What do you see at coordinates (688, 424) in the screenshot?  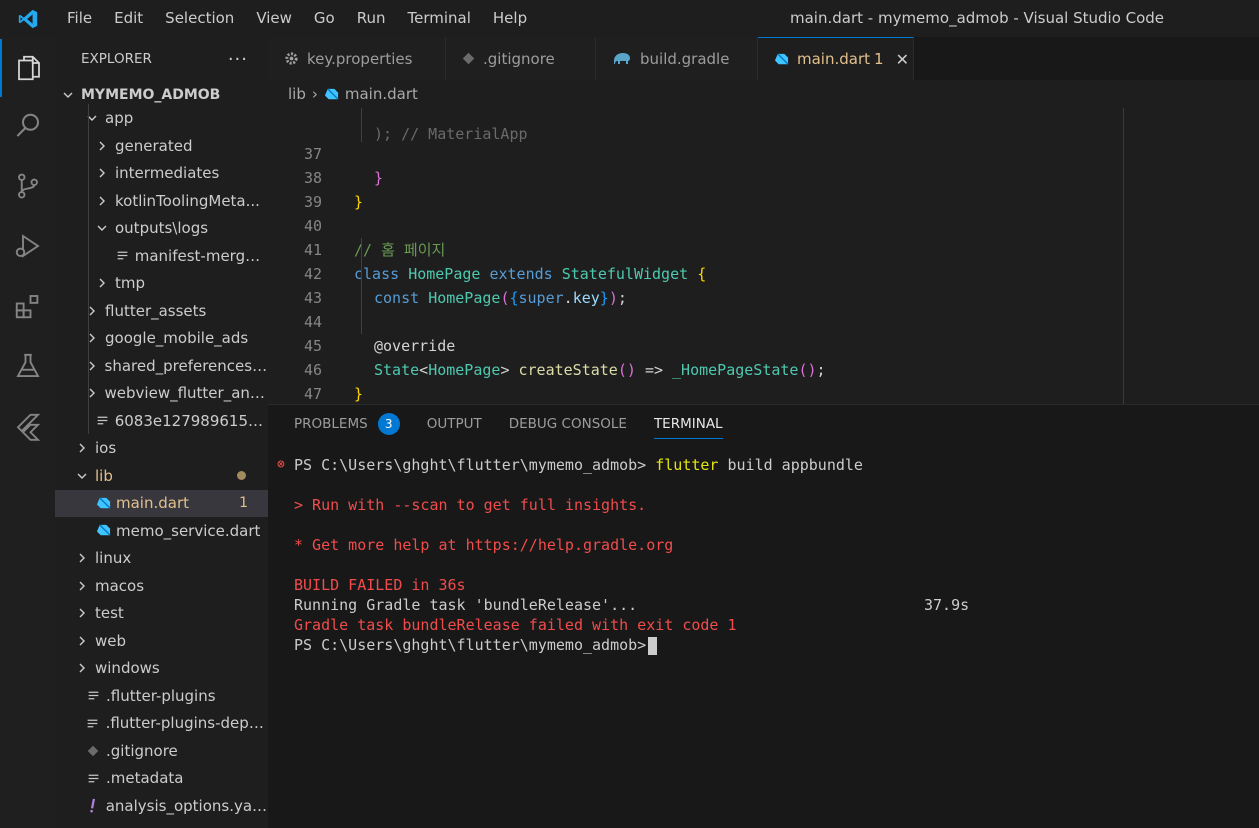 I see `tab-terminal: TERMINAL` at bounding box center [688, 424].